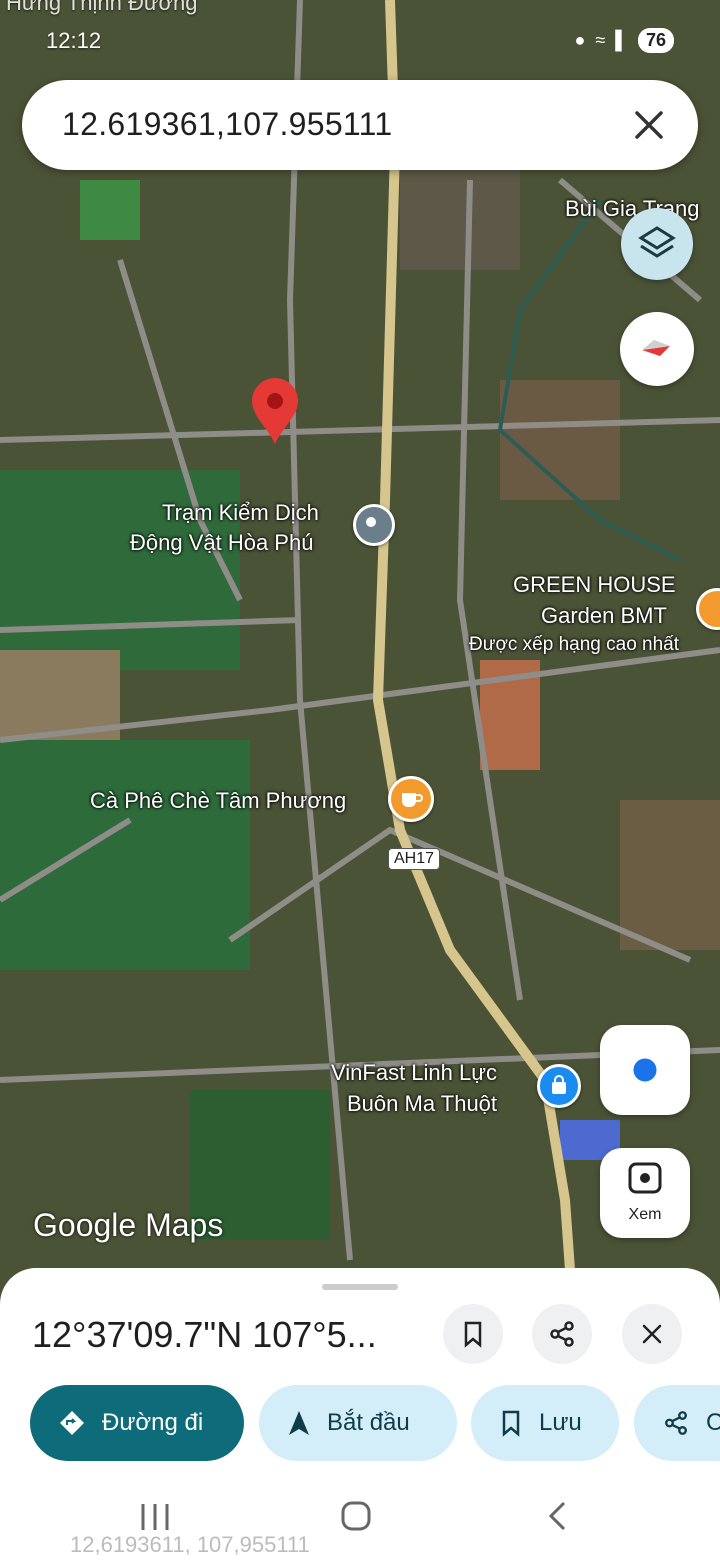  I want to click on status-icons: ● ≈ ▌ 76, so click(624, 40).